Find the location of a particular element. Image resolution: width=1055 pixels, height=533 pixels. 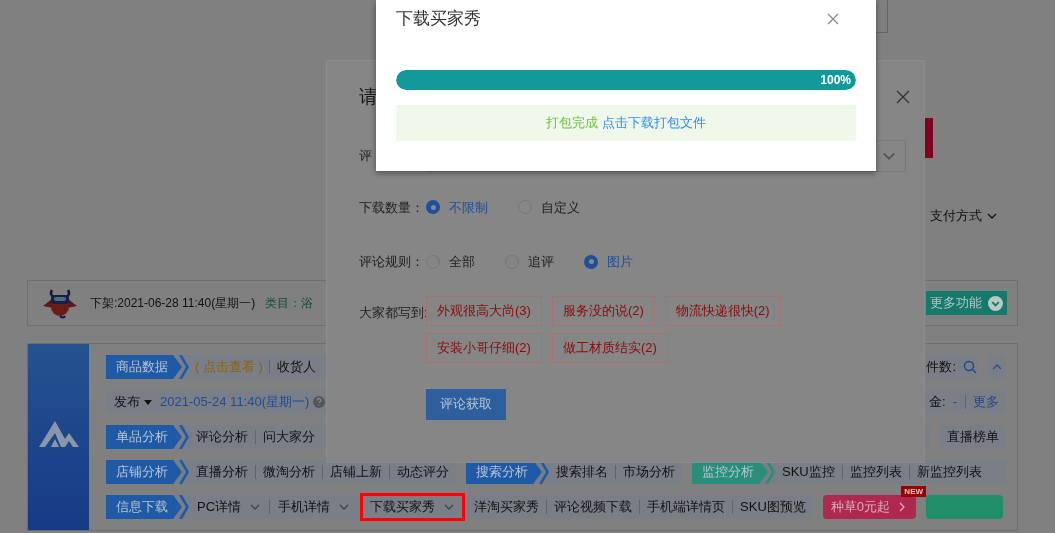

radio-label: 不限制 is located at coordinates (468, 207).